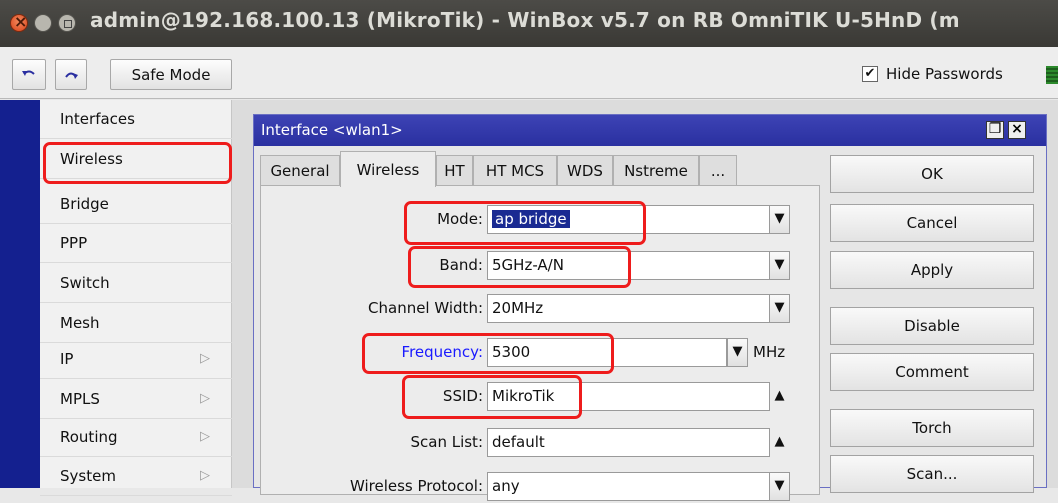 Image resolution: width=1058 pixels, height=503 pixels. Describe the element at coordinates (43, 23) in the screenshot. I see `window-minimize-button` at that location.